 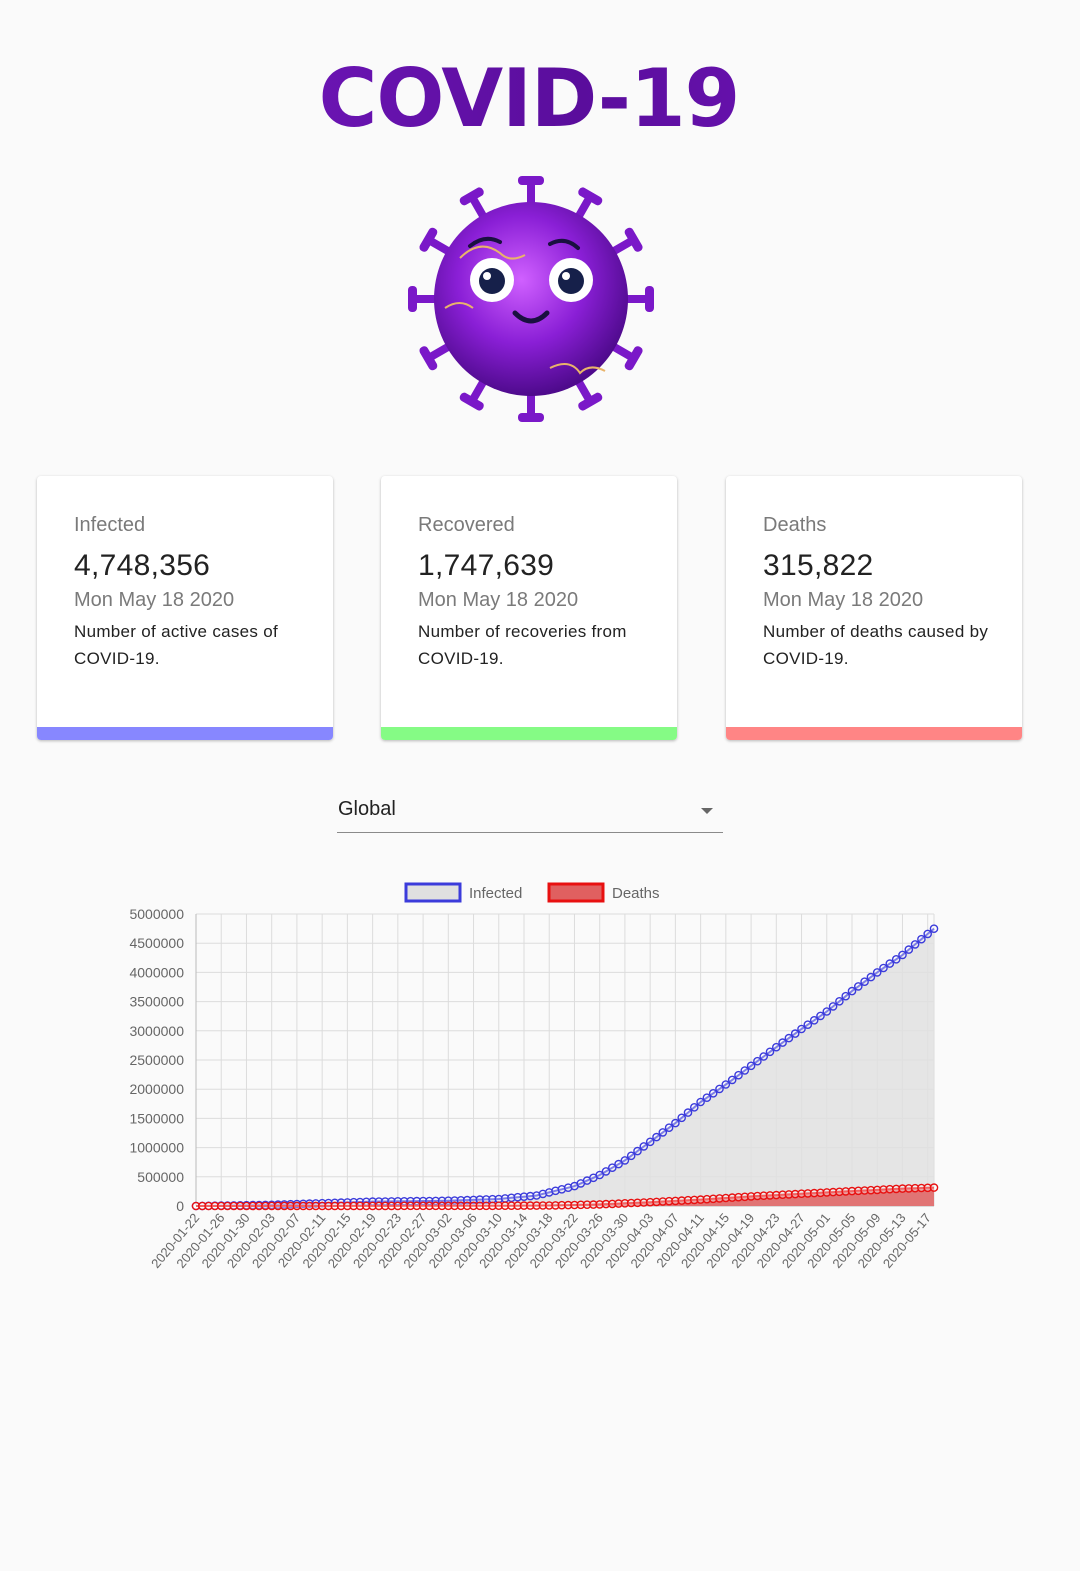 I want to click on deaths-point, so click(x=934, y=1187).